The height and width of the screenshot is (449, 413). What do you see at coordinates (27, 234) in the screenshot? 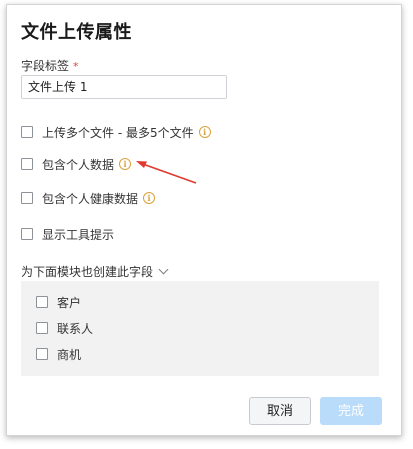
I see `show-tooltip-checkbox` at bounding box center [27, 234].